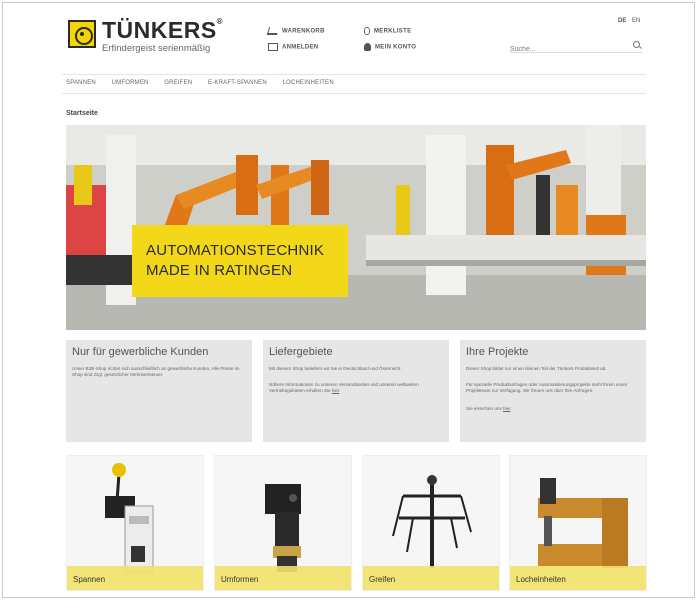 Image resolution: width=697 pixels, height=600 pixels. What do you see at coordinates (636, 21) in the screenshot?
I see `lang-en: EN` at bounding box center [636, 21].